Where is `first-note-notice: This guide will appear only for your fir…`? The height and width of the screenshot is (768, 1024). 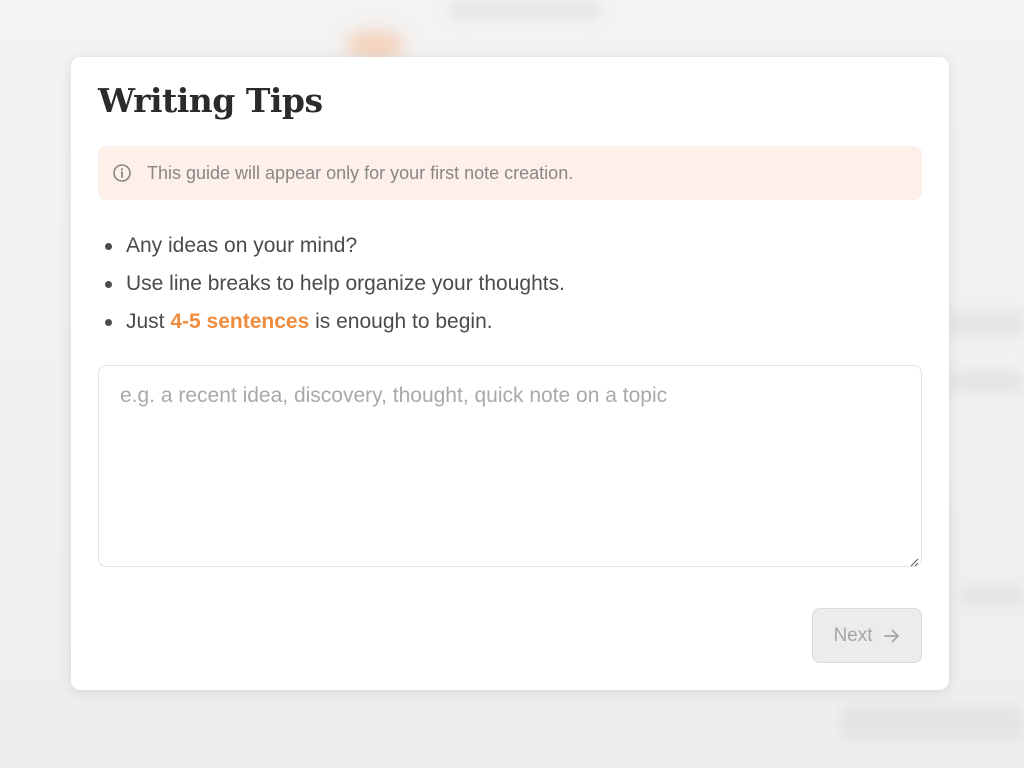
first-note-notice: This guide will appear only for your fir… is located at coordinates (510, 173).